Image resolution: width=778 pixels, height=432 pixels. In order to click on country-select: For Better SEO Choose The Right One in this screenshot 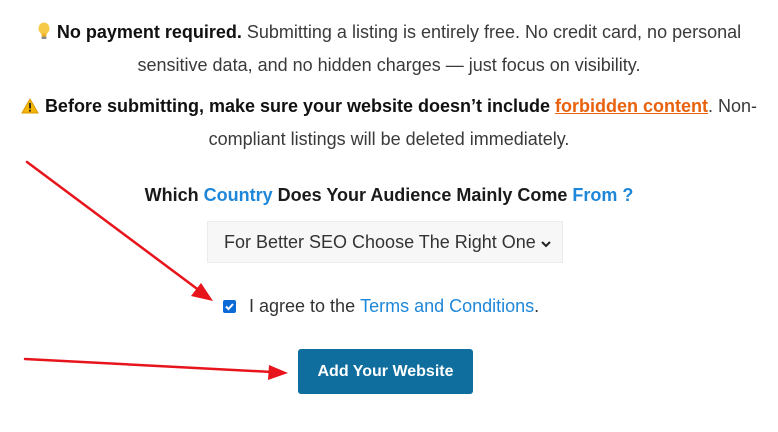, I will do `click(385, 242)`.